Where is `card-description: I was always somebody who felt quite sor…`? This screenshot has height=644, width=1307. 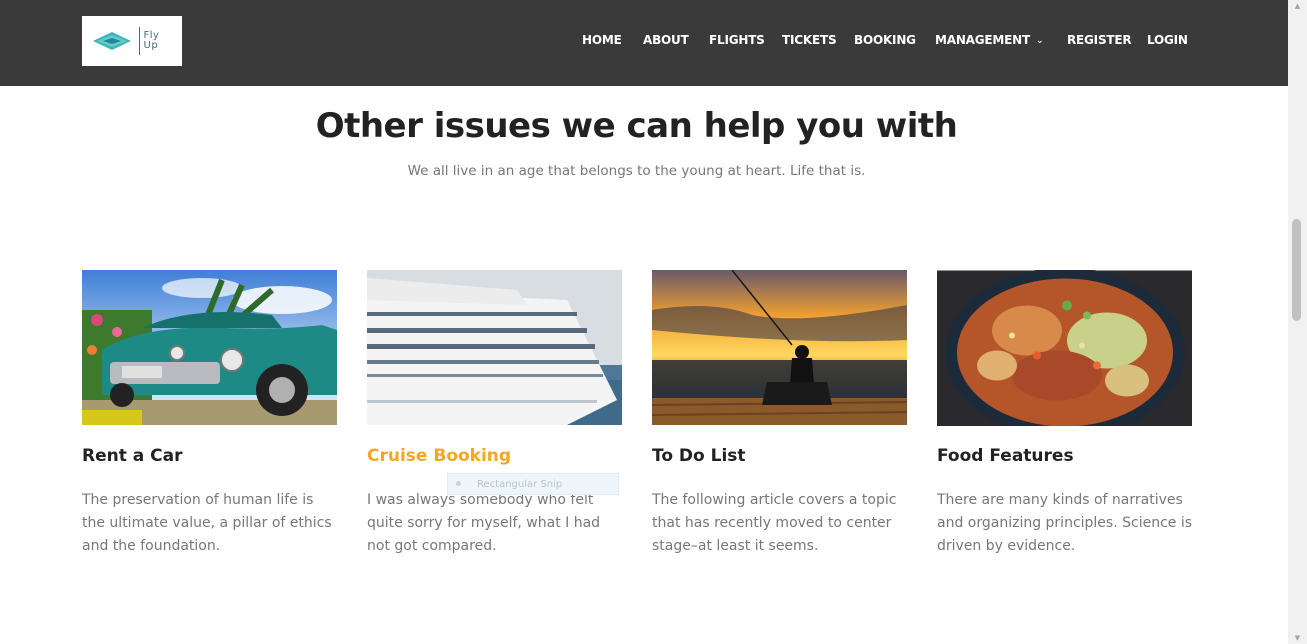
card-description: I was always somebody who felt quite sor… is located at coordinates (484, 523).